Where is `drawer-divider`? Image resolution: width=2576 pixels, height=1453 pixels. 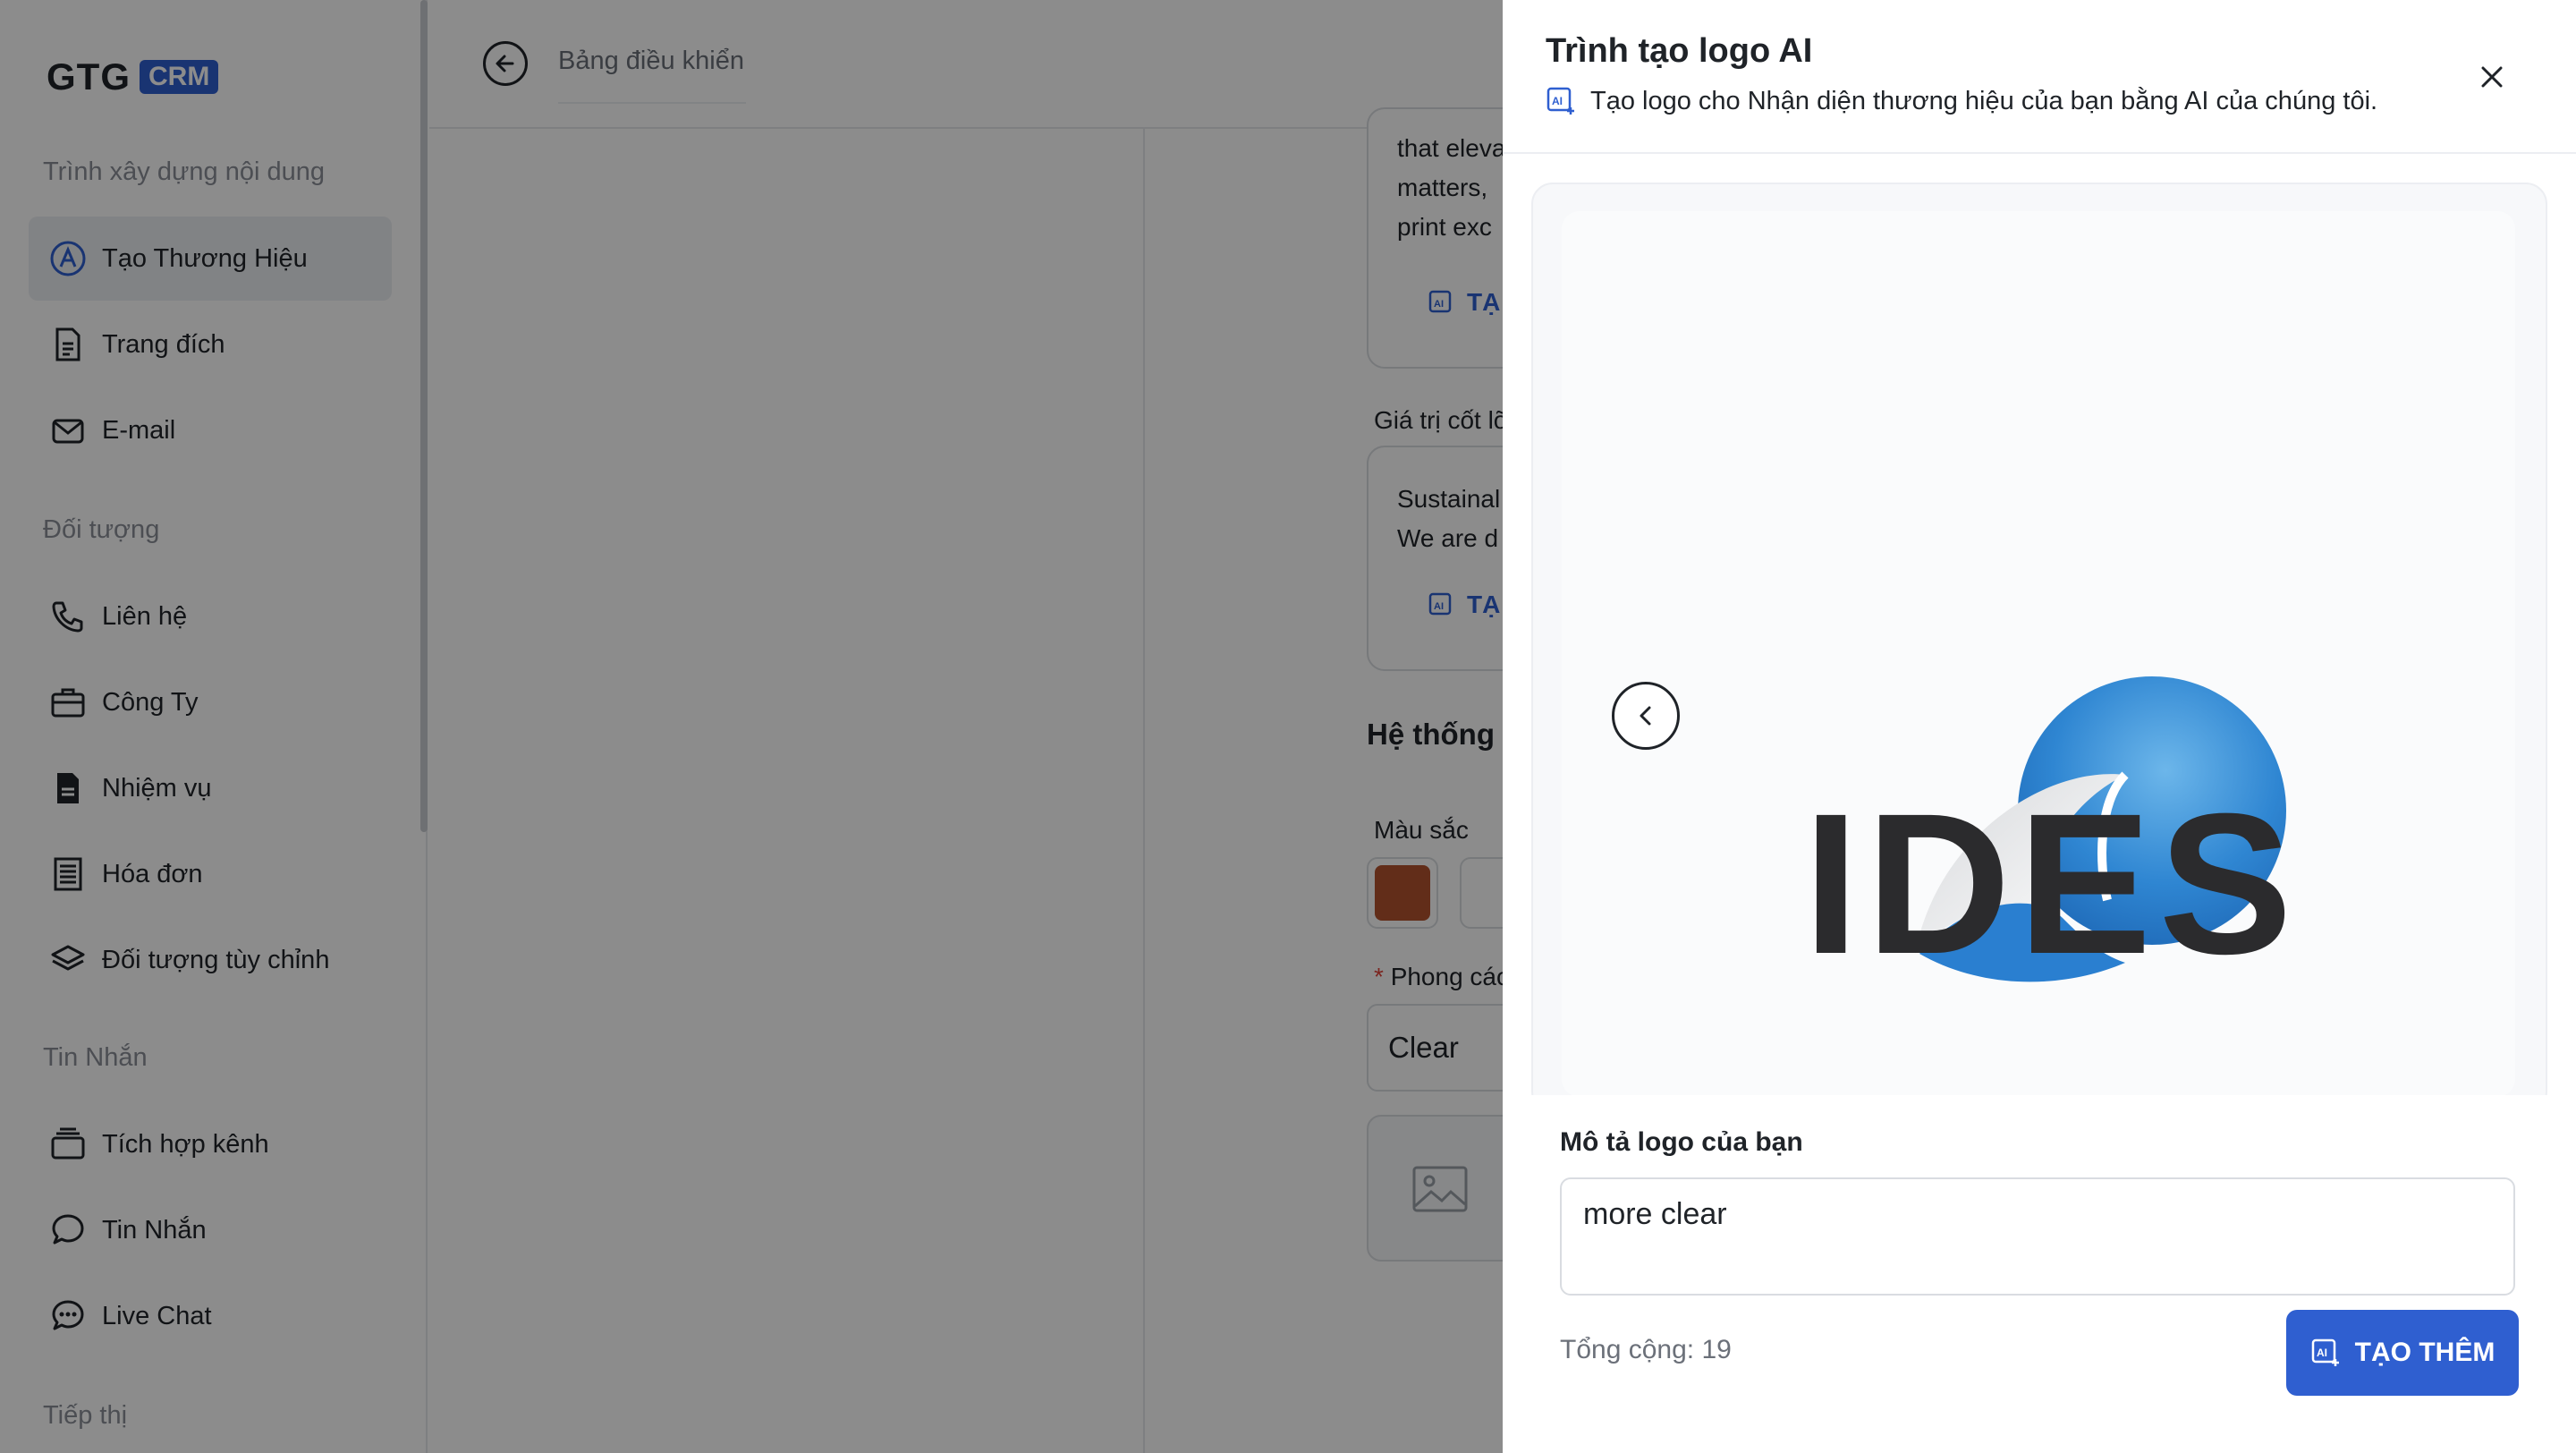
drawer-divider is located at coordinates (2039, 153).